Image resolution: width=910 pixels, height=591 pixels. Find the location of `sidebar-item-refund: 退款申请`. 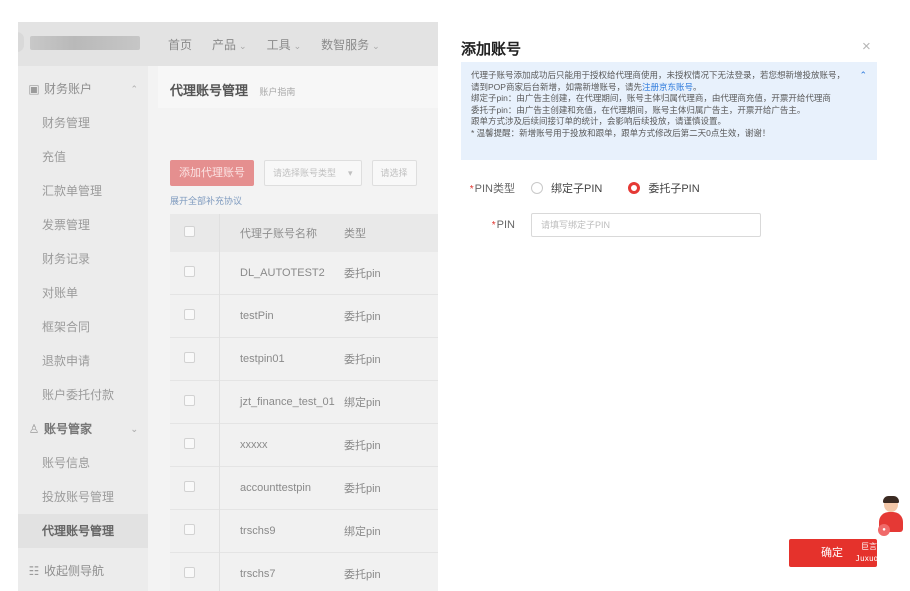

sidebar-item-refund: 退款申请 is located at coordinates (83, 361).